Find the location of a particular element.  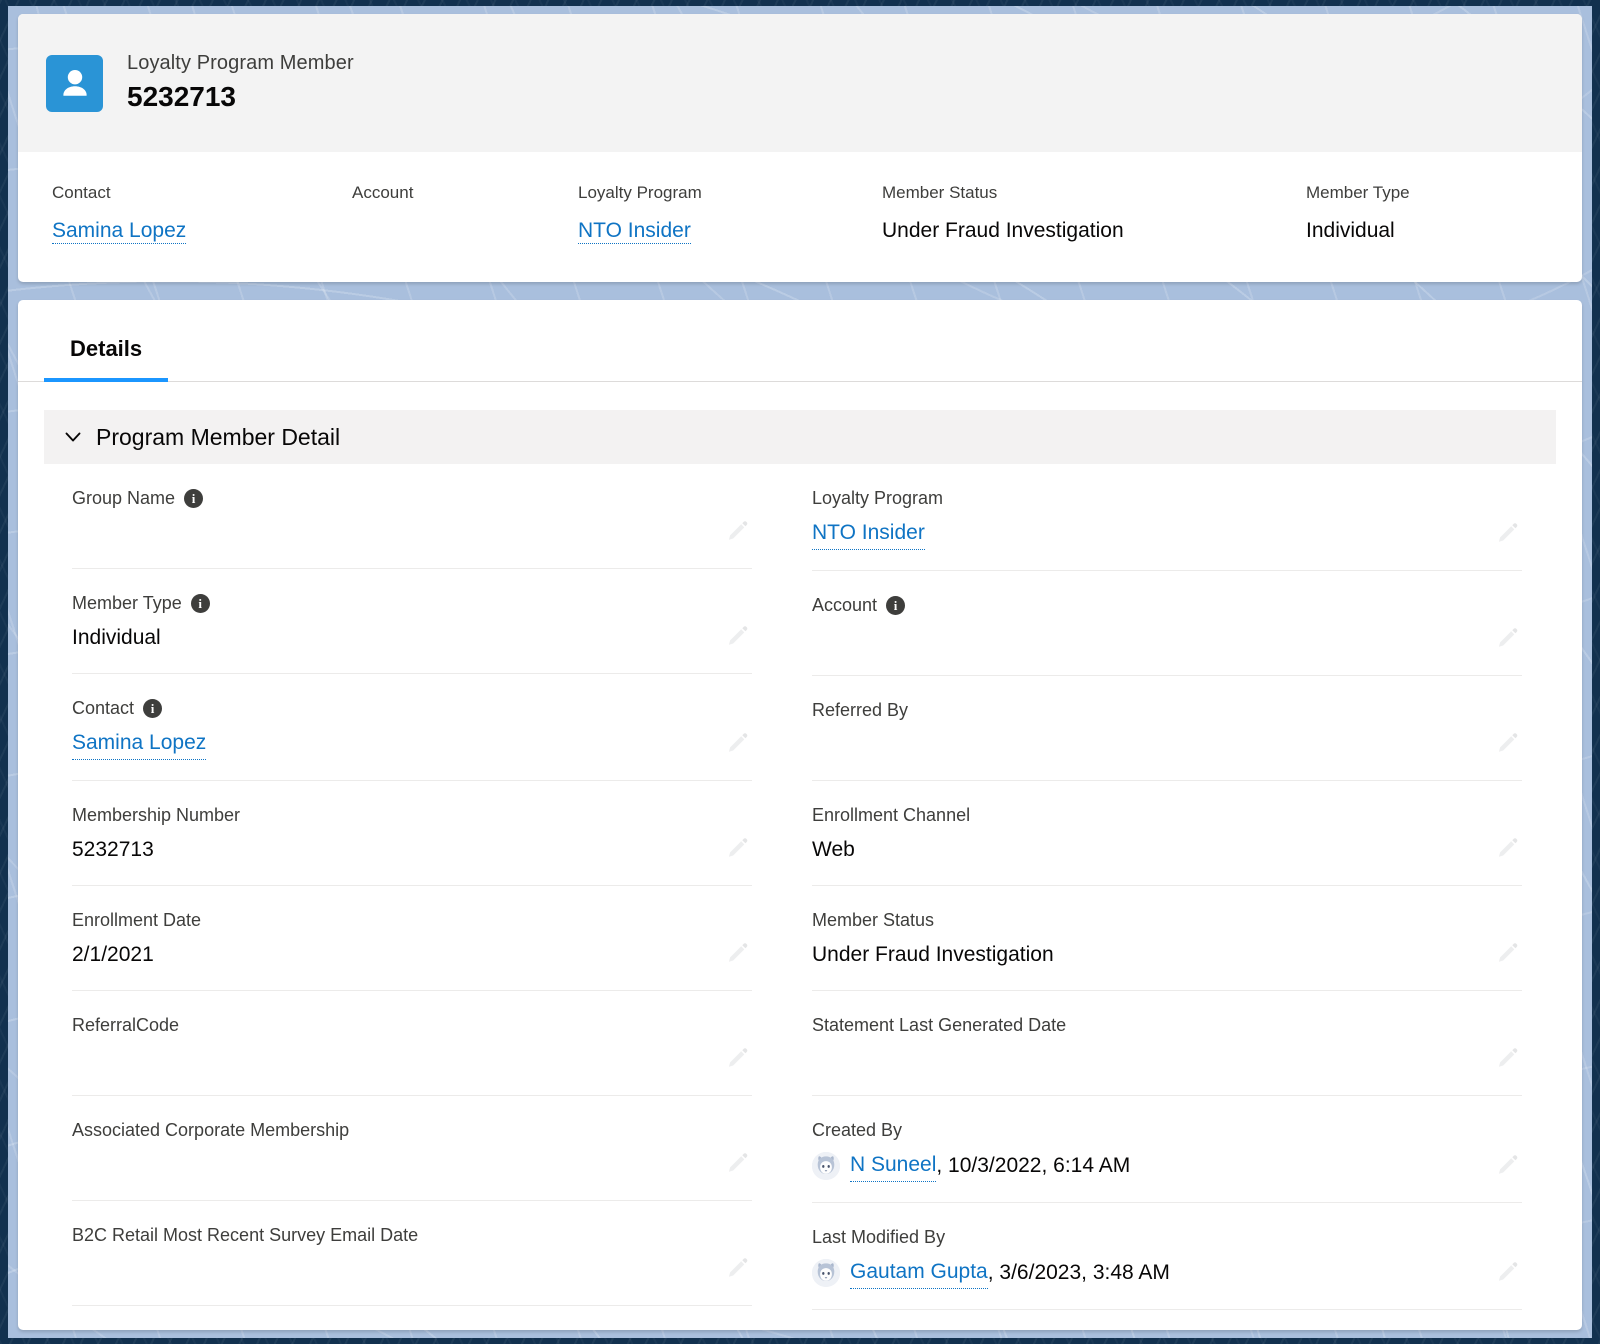

detail-field: Contact i Samina Lopez is located at coordinates (412, 727).